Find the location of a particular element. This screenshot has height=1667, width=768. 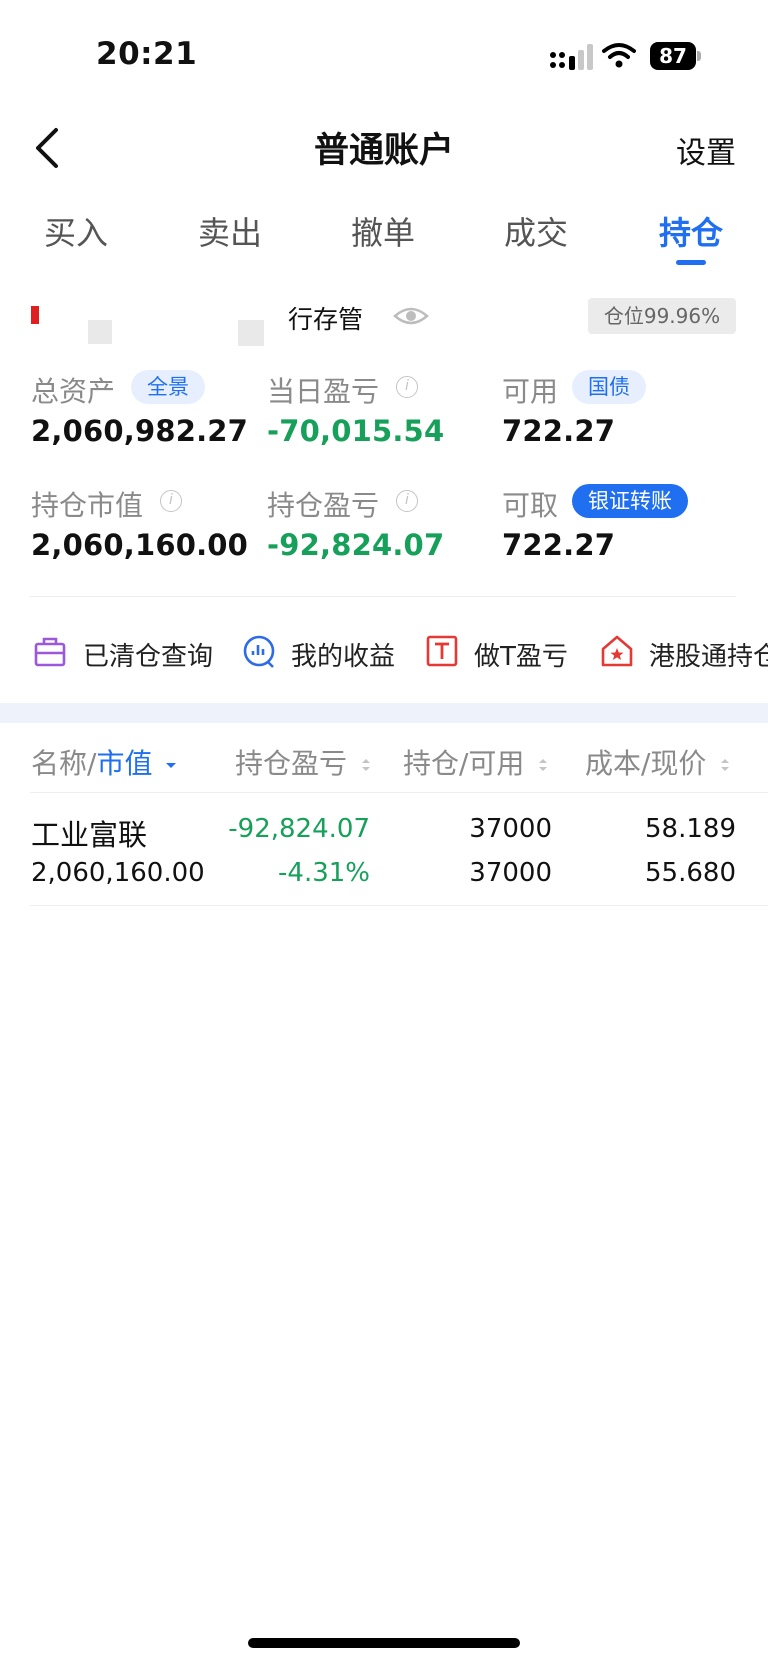

bank-custody-label: 行存管 is located at coordinates (326, 319).